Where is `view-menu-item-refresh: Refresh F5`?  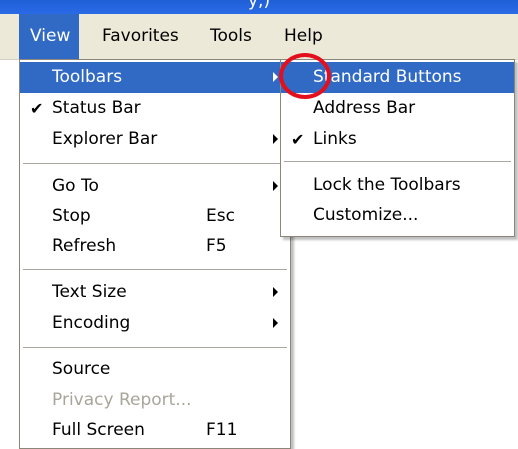
view-menu-item-refresh: Refresh F5 is located at coordinates (155, 246).